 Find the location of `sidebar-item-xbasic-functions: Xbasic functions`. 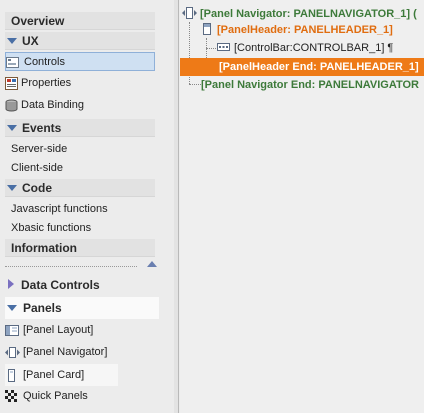

sidebar-item-xbasic-functions: Xbasic functions is located at coordinates (80, 228).